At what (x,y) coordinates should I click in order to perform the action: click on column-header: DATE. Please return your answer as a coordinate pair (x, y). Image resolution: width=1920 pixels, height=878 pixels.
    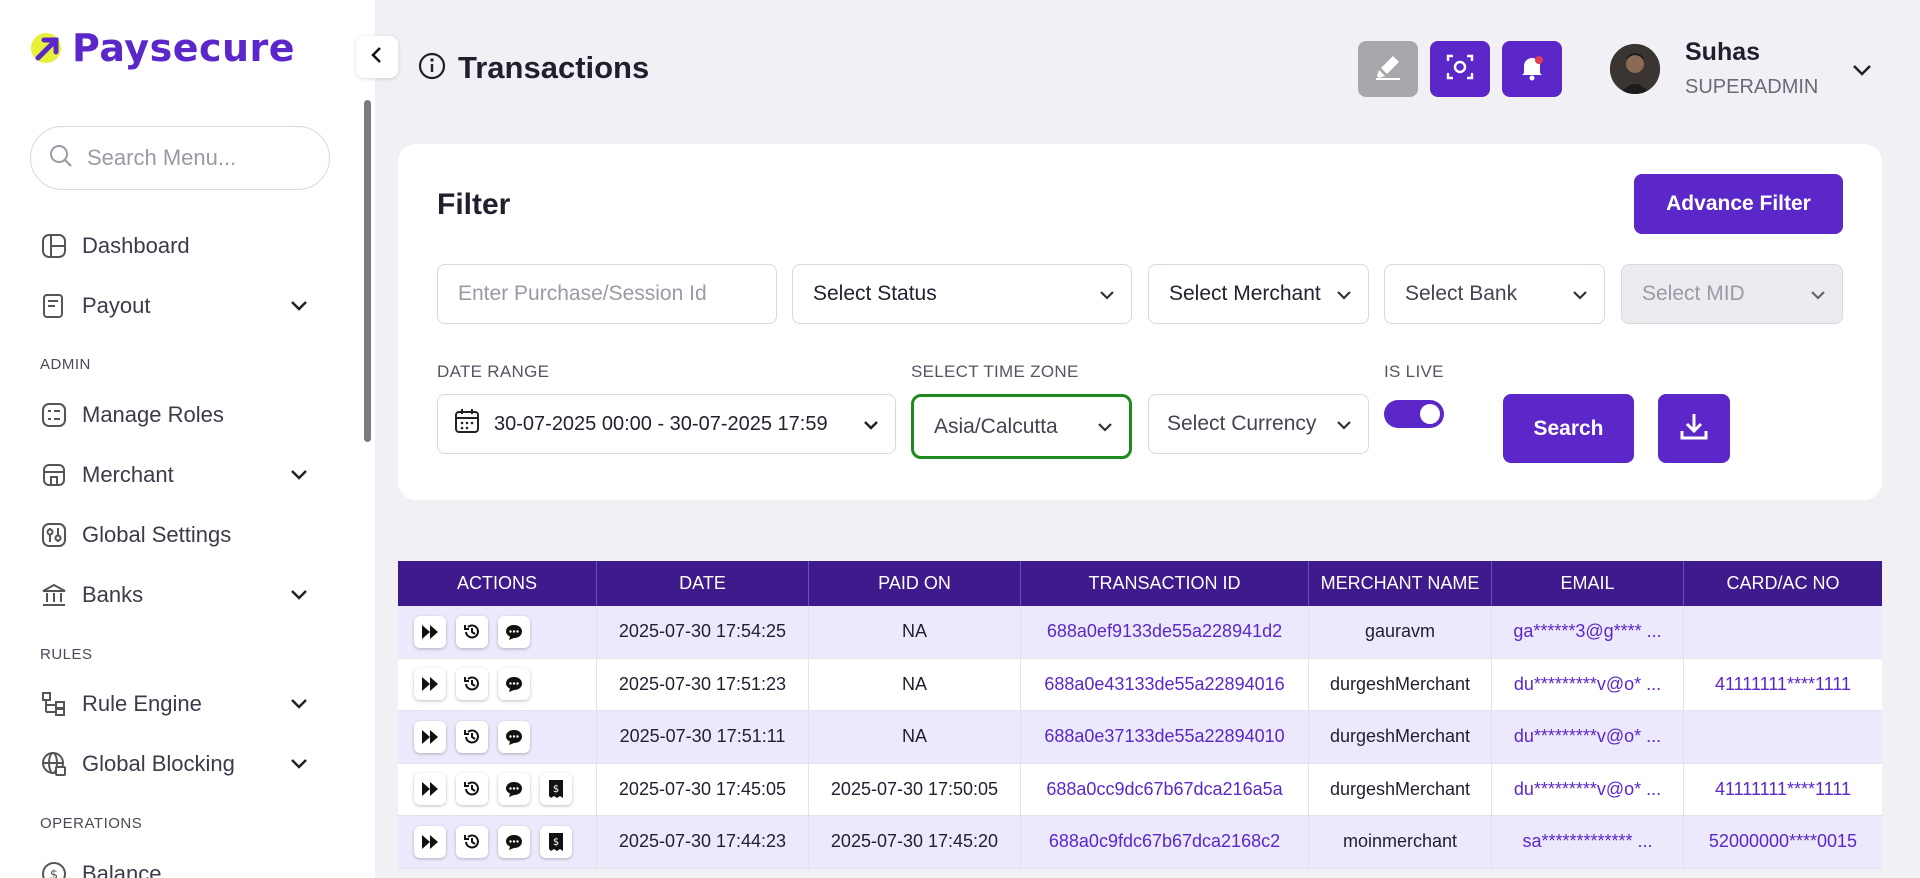
    Looking at the image, I should click on (703, 583).